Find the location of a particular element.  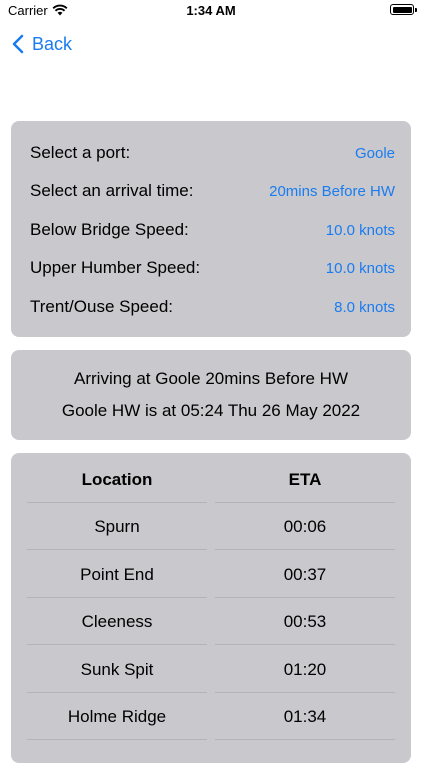

location-cell: Spurn is located at coordinates (117, 526).